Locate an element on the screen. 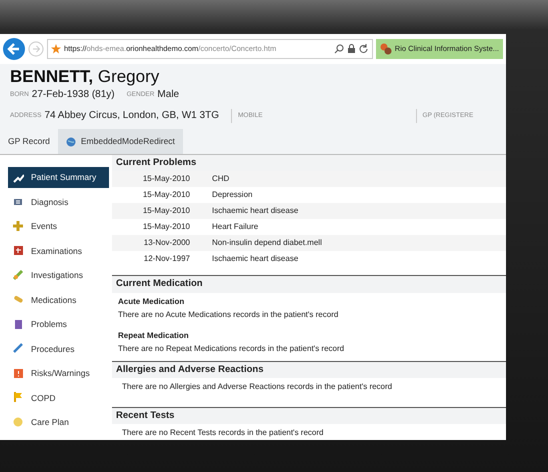 The image size is (548, 472). subsection-heading: Repeat Medication is located at coordinates (153, 336).